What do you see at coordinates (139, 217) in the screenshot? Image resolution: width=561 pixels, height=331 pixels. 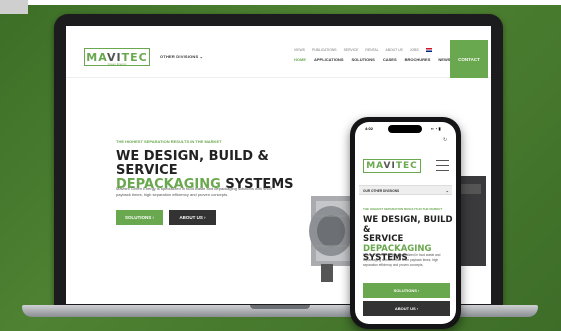 I see `solutions-button: SOLUTIONS ›` at bounding box center [139, 217].